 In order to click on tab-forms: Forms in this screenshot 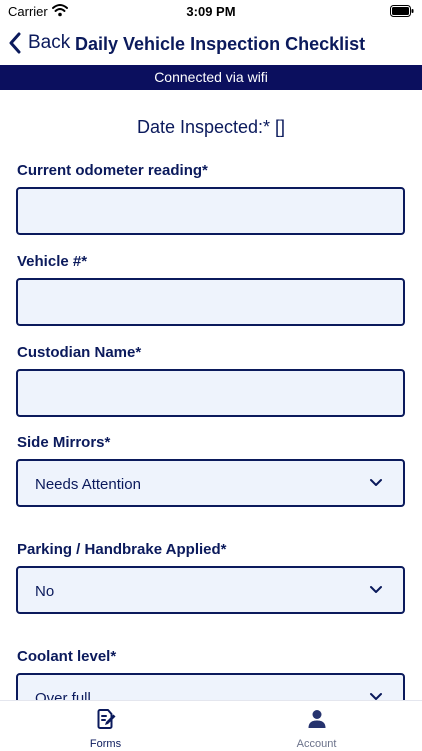, I will do `click(105, 726)`.